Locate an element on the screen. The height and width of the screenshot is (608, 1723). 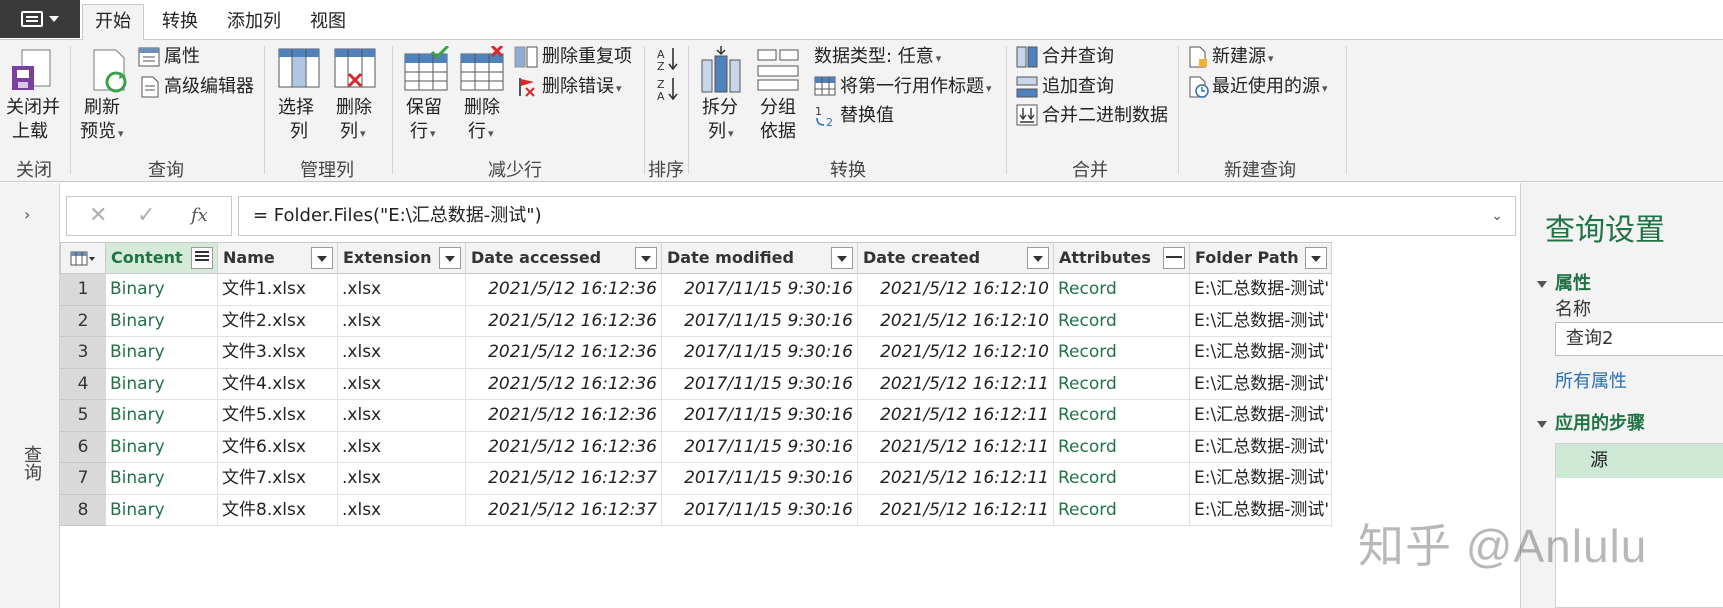
column-header-label: Attributes is located at coordinates (1105, 257).